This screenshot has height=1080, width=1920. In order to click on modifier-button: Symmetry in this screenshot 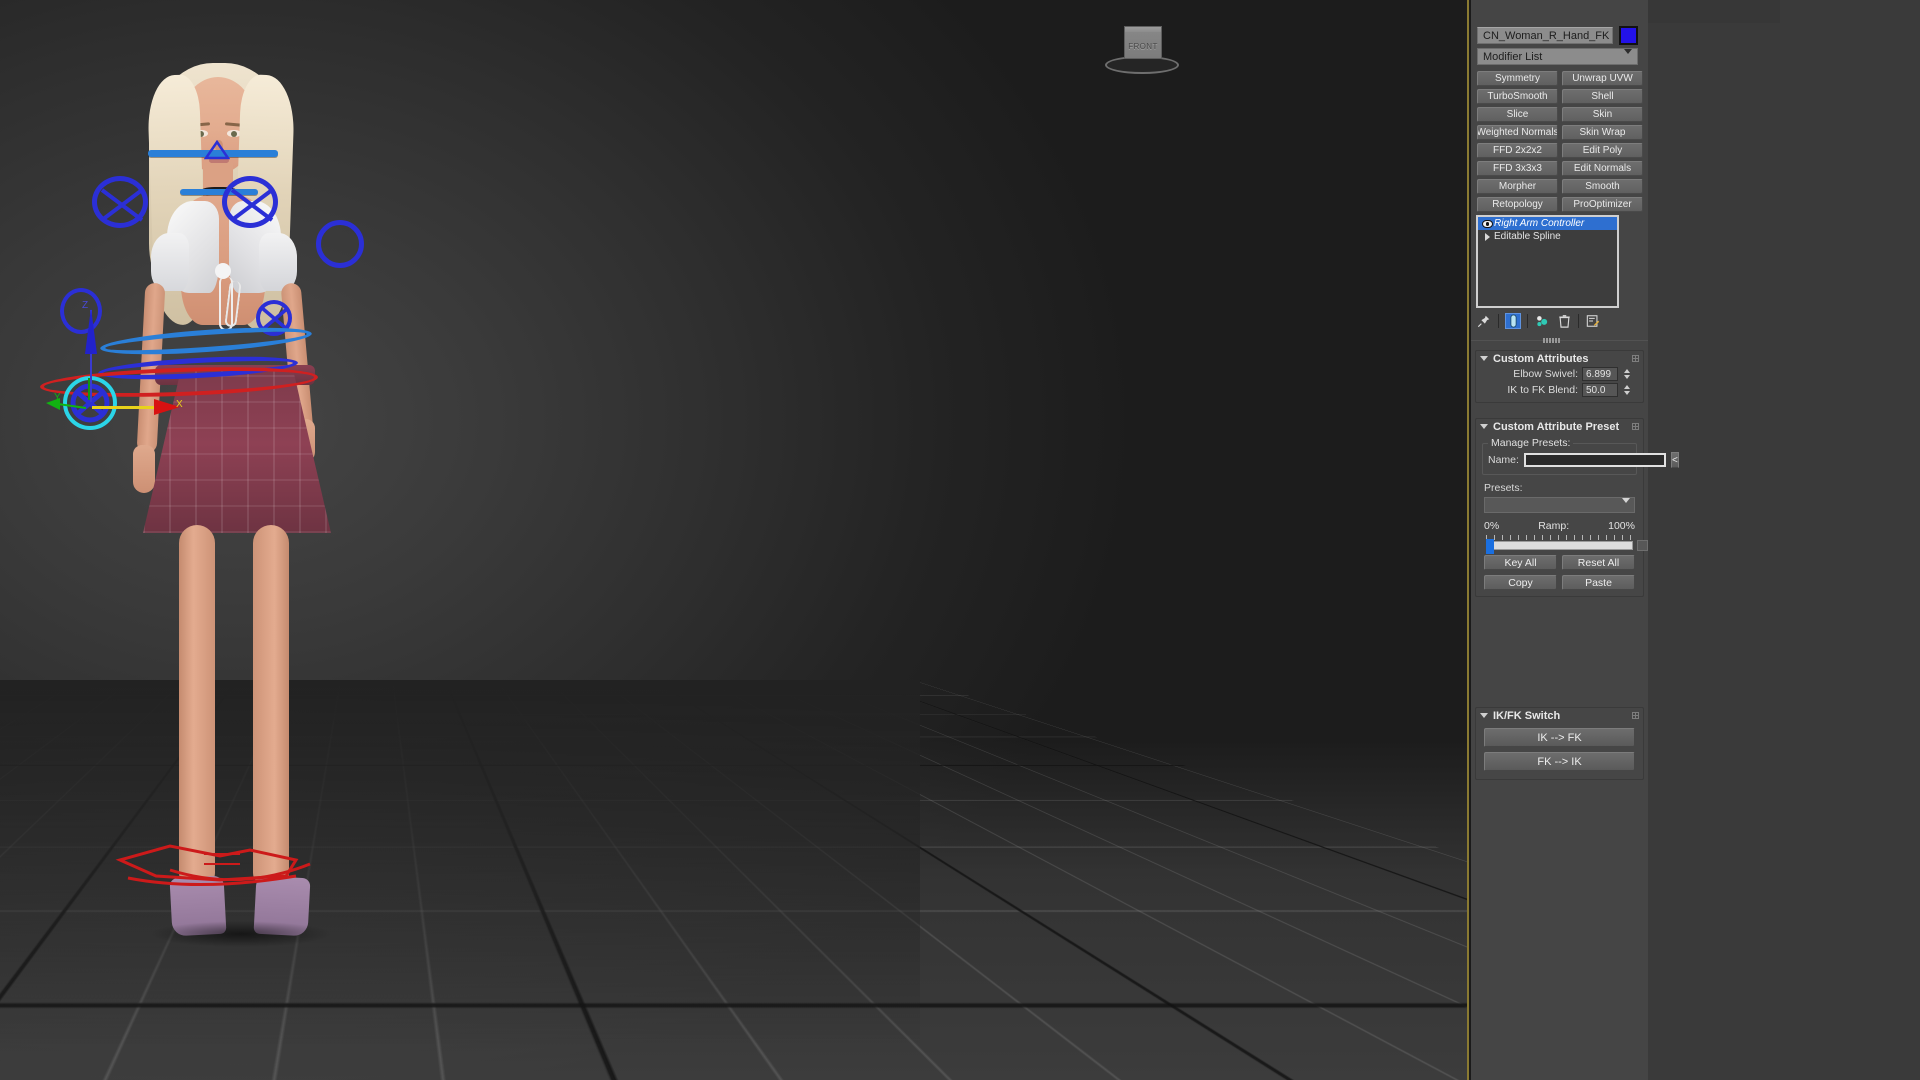, I will do `click(1517, 78)`.